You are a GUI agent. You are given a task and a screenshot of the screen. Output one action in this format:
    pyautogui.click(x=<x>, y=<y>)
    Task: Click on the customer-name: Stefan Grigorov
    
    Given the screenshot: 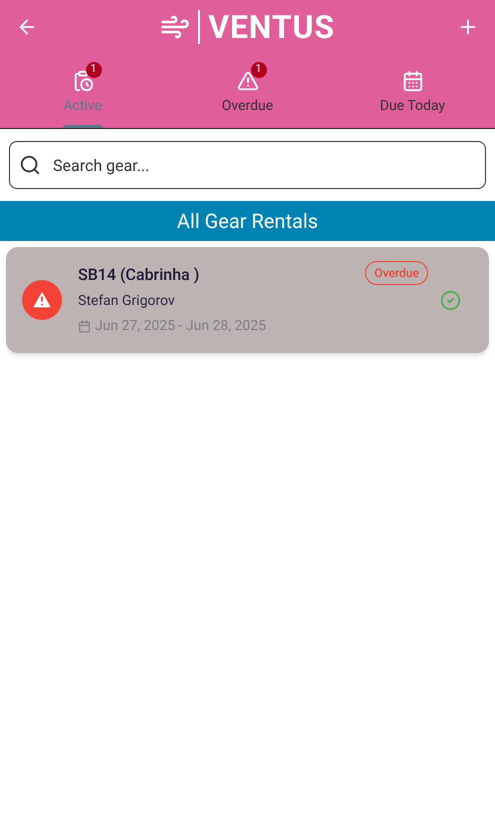 What is the action you would take?
    pyautogui.click(x=127, y=301)
    